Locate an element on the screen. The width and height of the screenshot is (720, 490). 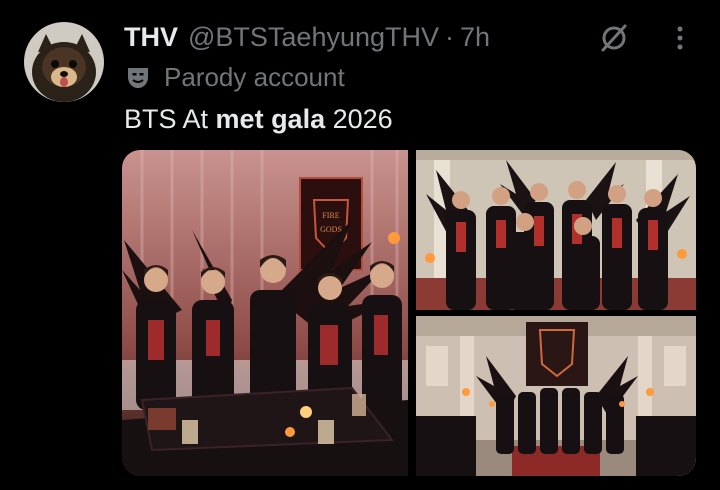
parody-label: Parody account is located at coordinates (234, 77).